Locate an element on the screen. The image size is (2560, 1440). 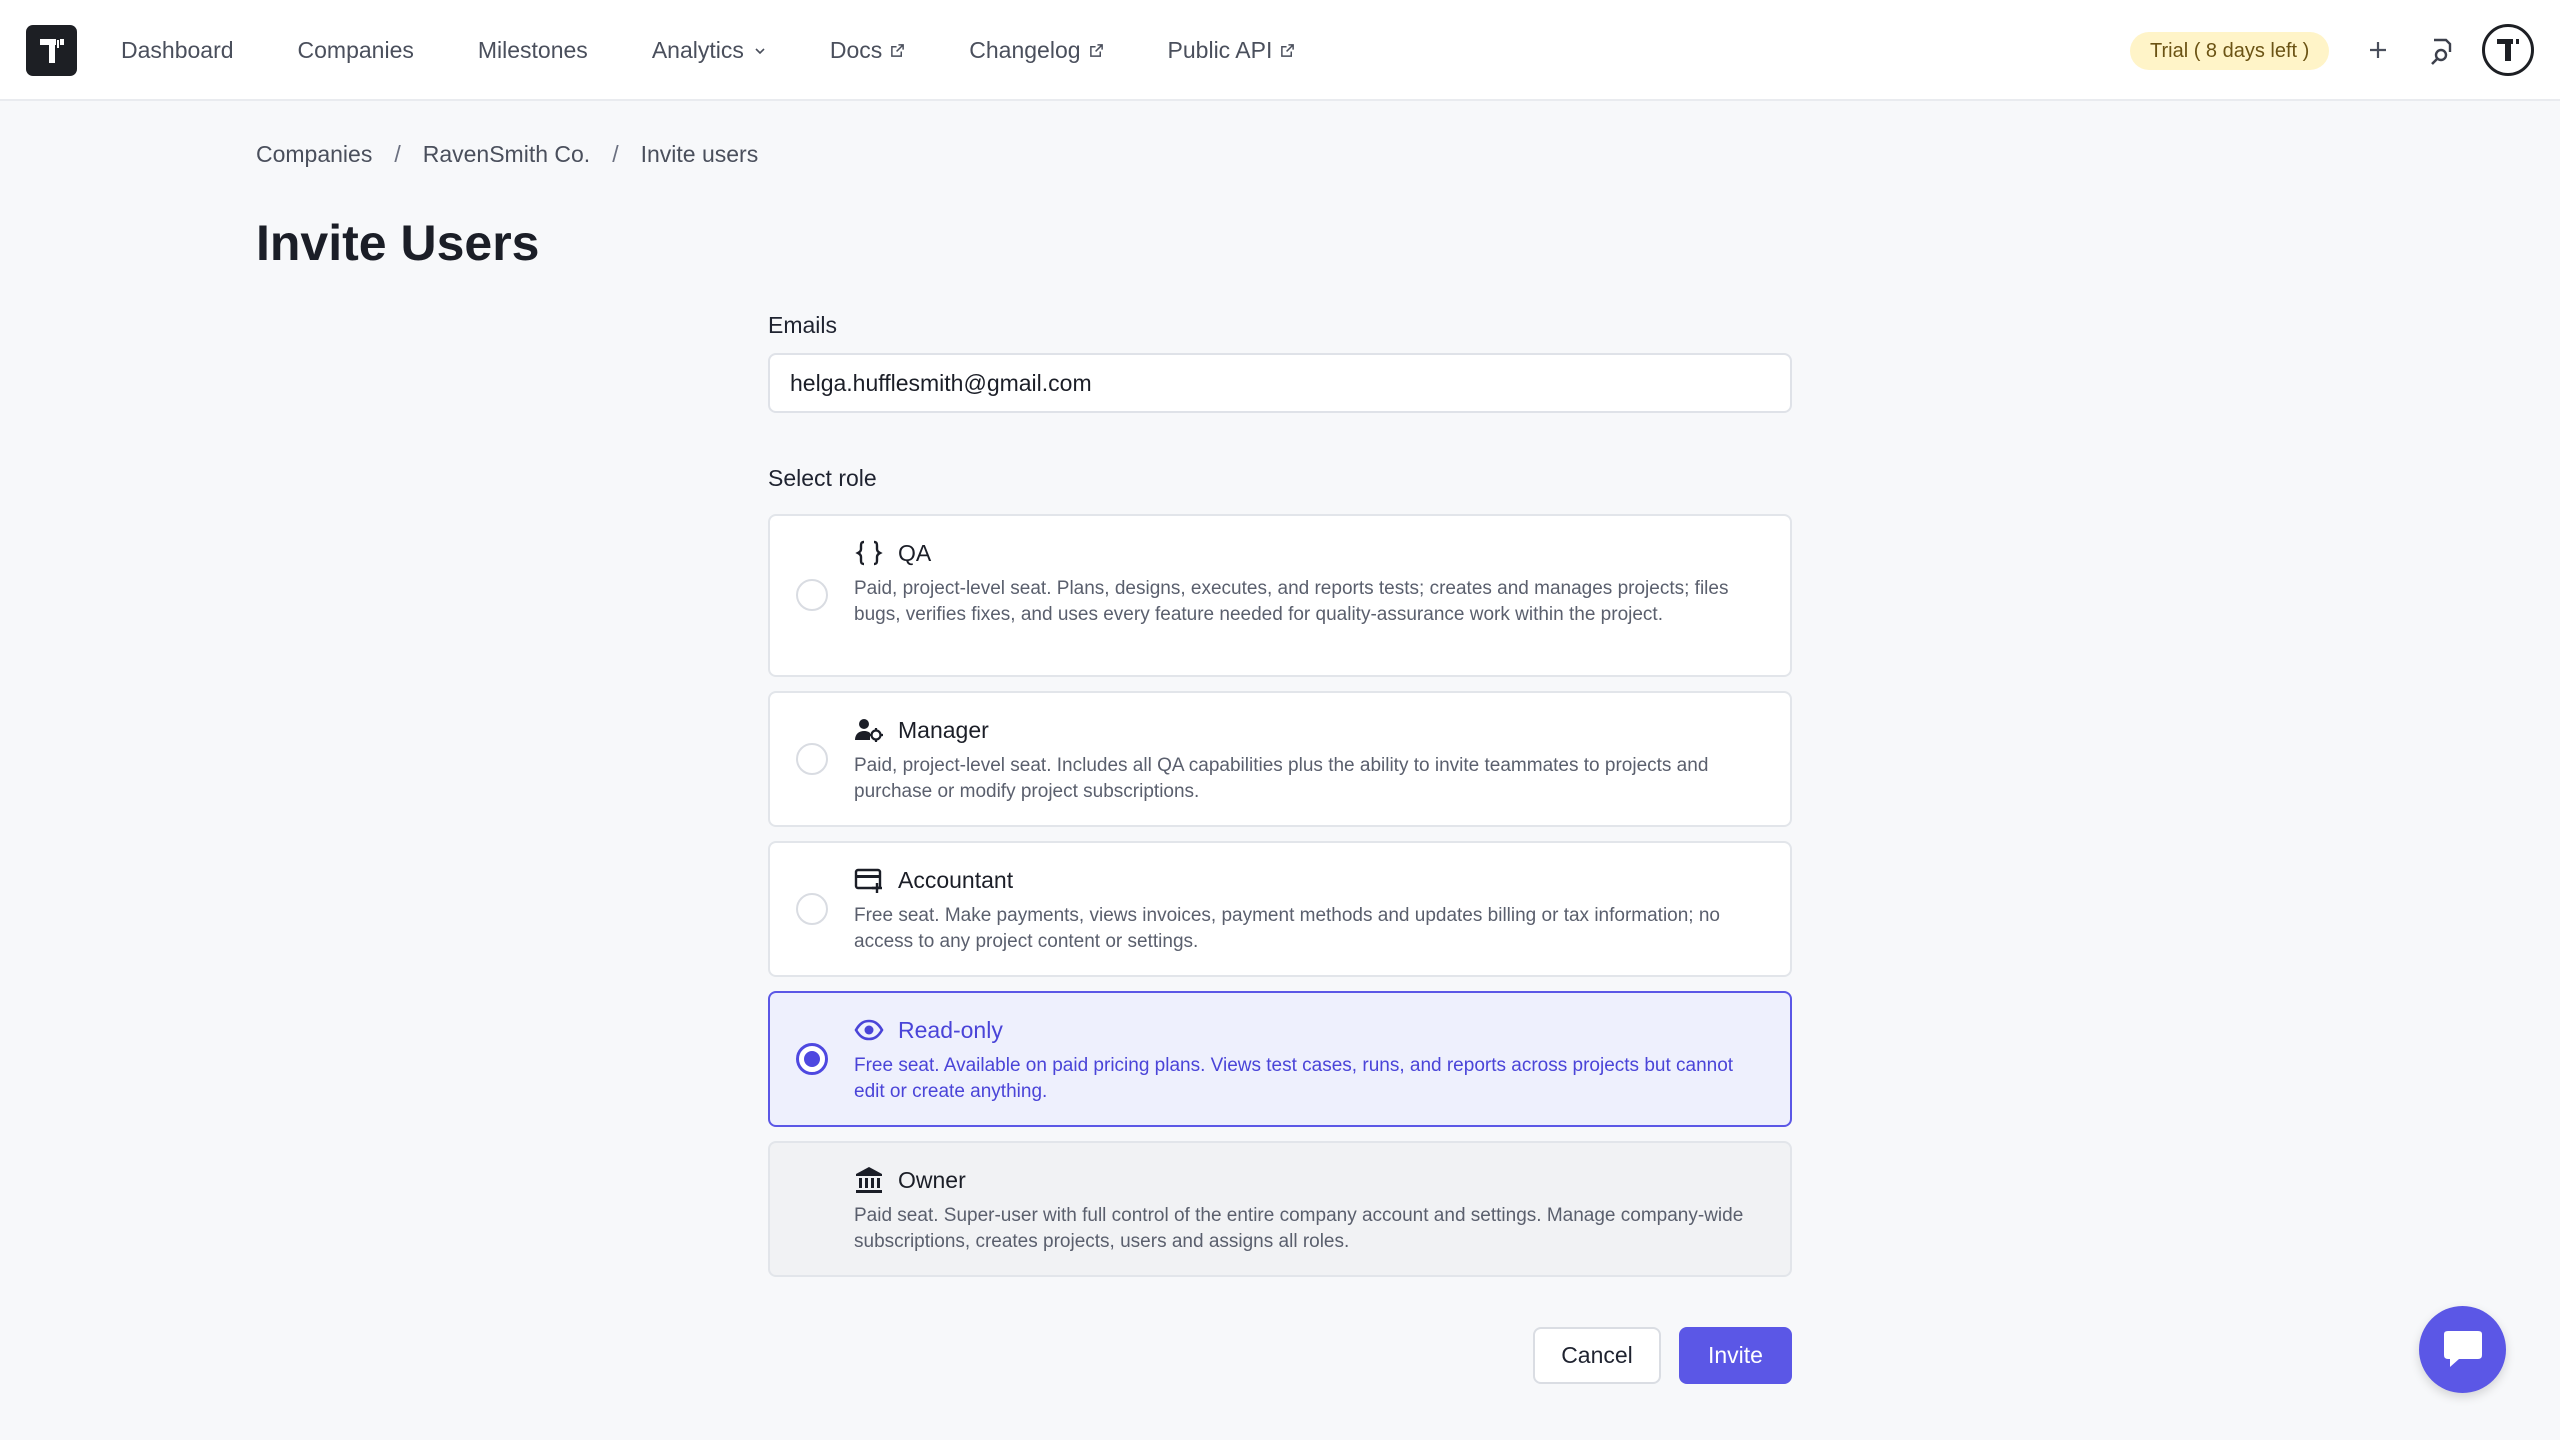
page-title: Invite Users is located at coordinates (398, 243).